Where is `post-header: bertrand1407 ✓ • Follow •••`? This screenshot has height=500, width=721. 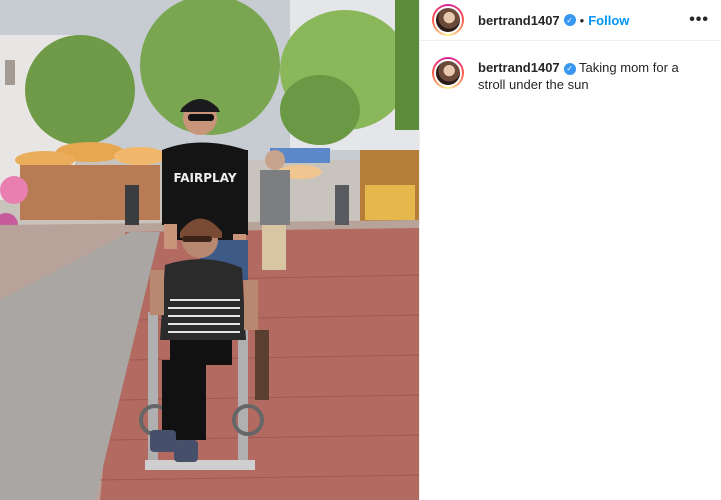 post-header: bertrand1407 ✓ • Follow ••• is located at coordinates (570, 20).